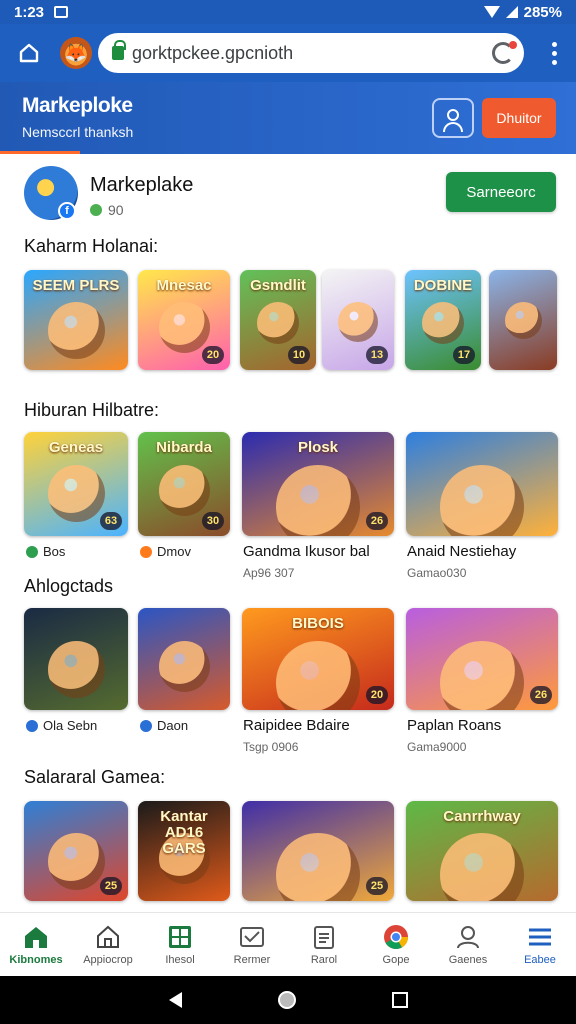 Image resolution: width=576 pixels, height=1024 pixels. What do you see at coordinates (377, 355) in the screenshot?
I see `game-tile-badge: 13` at bounding box center [377, 355].